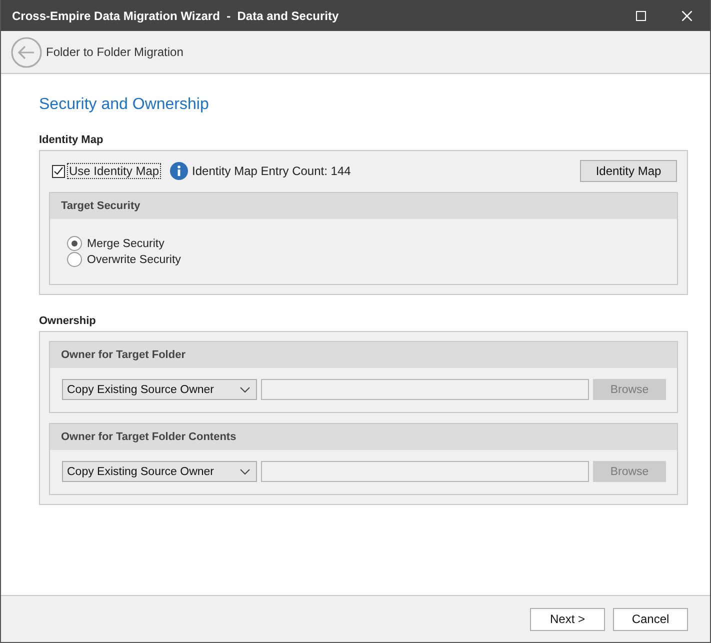  I want to click on close-icon, so click(687, 15).